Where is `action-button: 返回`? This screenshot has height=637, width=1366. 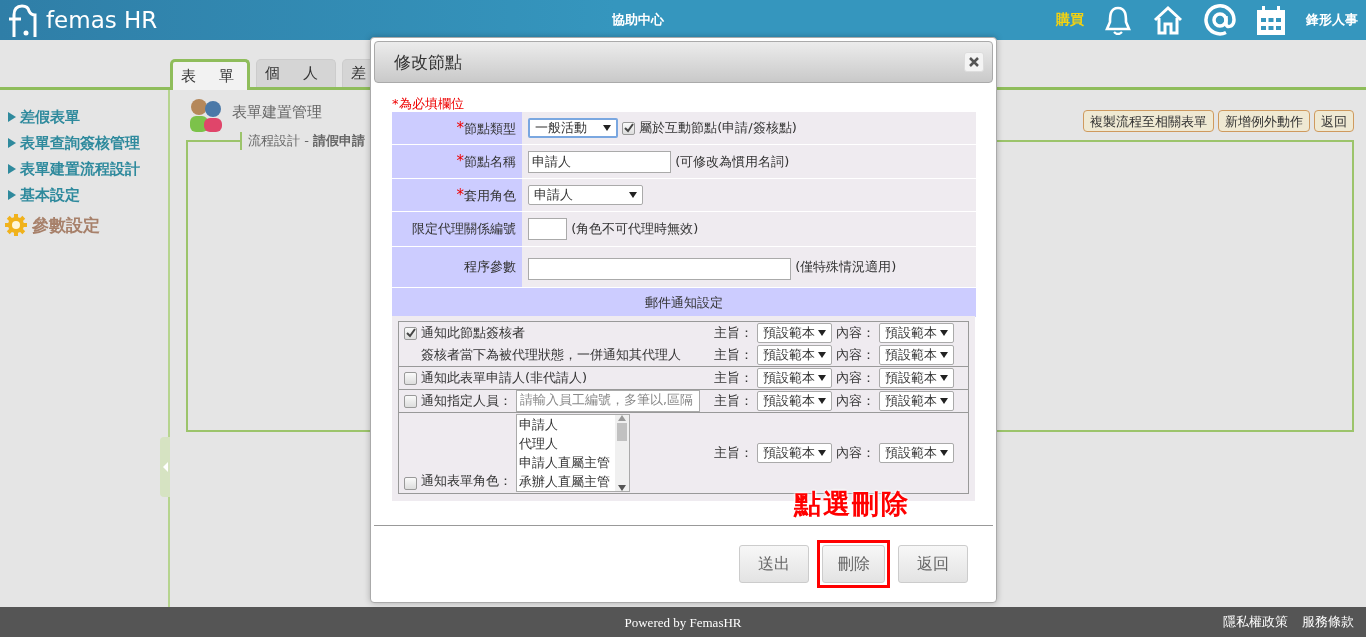 action-button: 返回 is located at coordinates (1334, 121).